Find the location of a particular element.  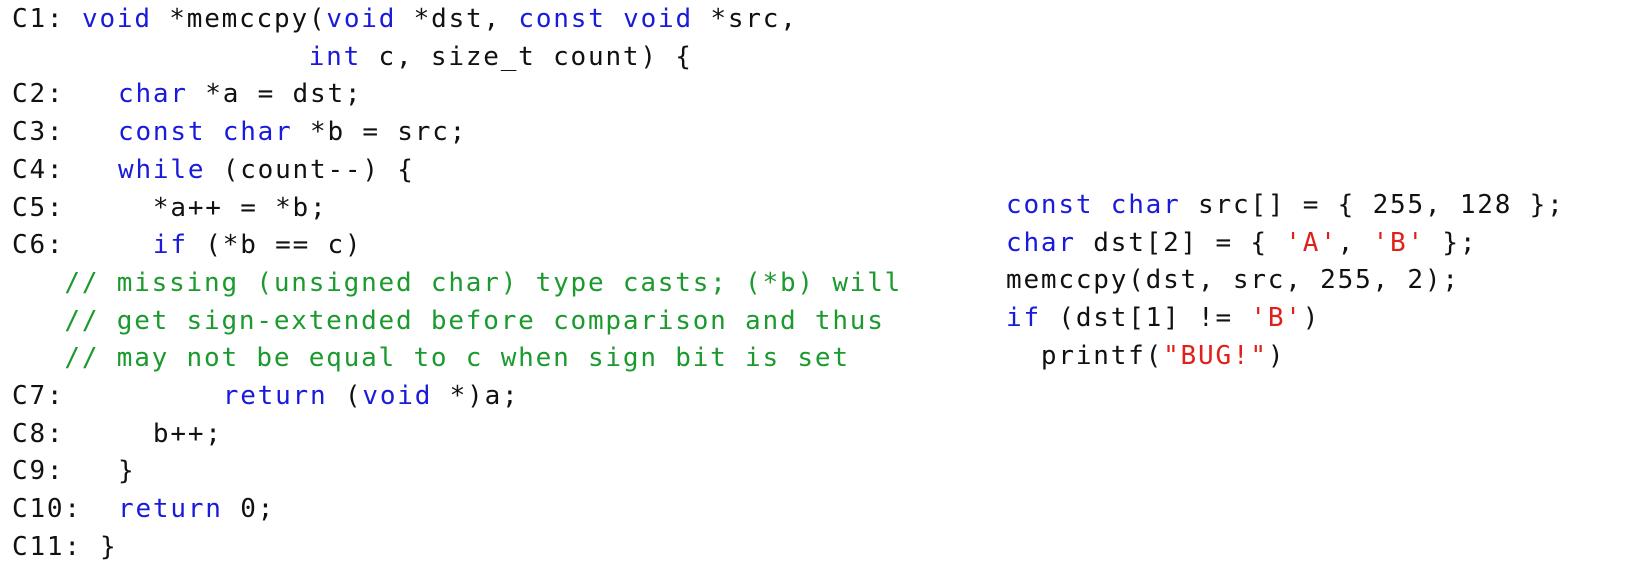

test-code-line: const char src[] = { 255, 128 }; is located at coordinates (1285, 205).